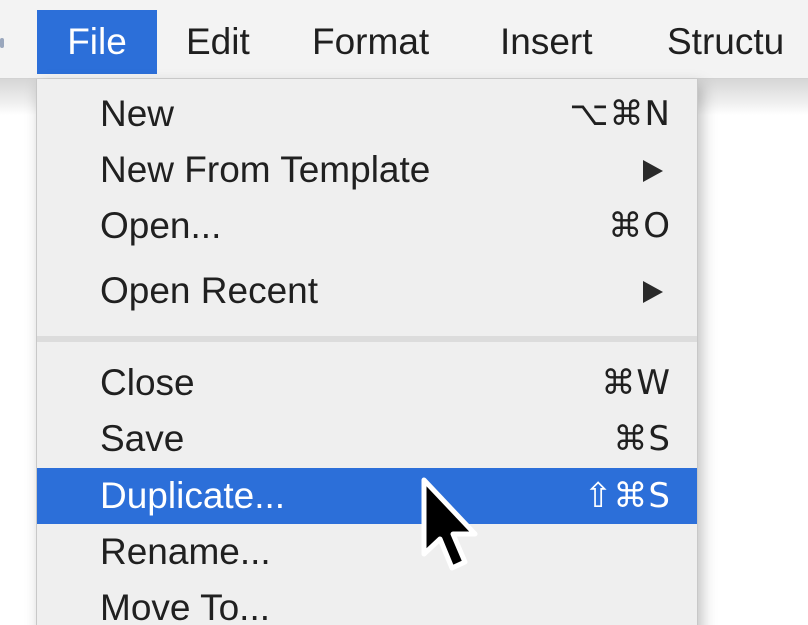 The height and width of the screenshot is (625, 808). I want to click on menu-item-label: Save, so click(142, 438).